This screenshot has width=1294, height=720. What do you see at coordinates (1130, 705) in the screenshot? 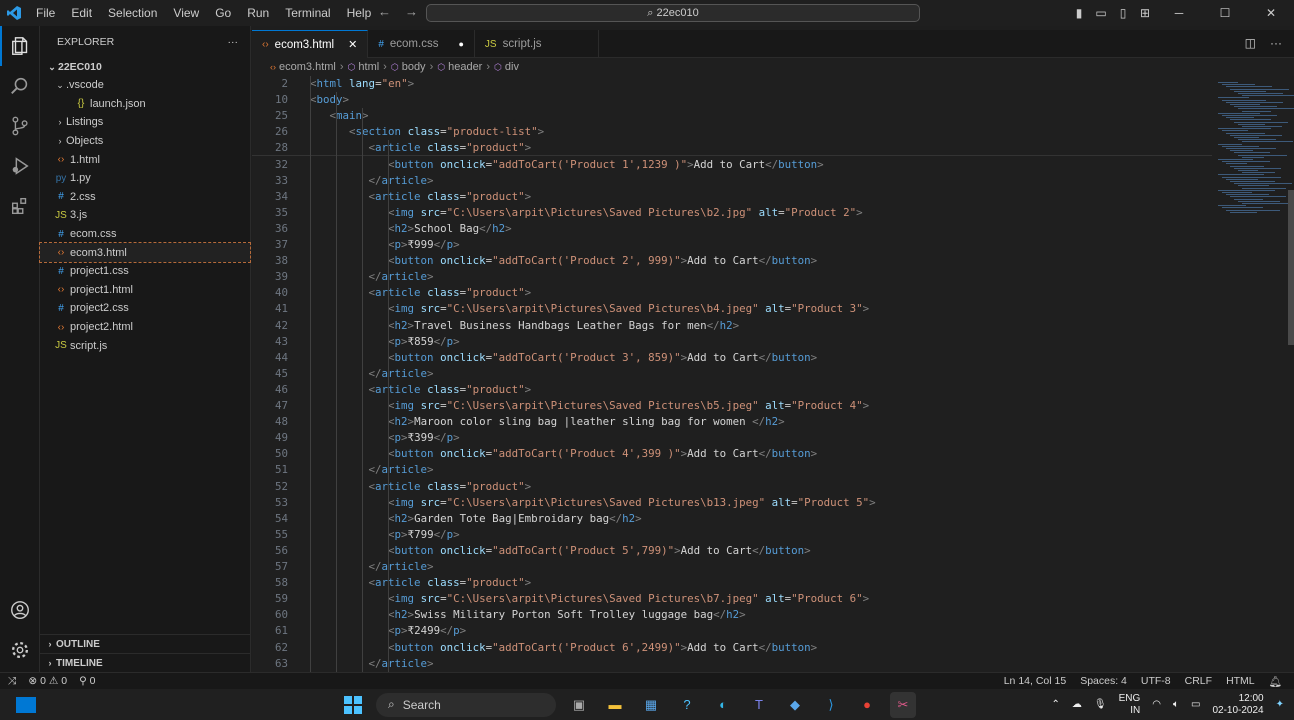
I see `language-indicator: ENG IN` at bounding box center [1130, 705].